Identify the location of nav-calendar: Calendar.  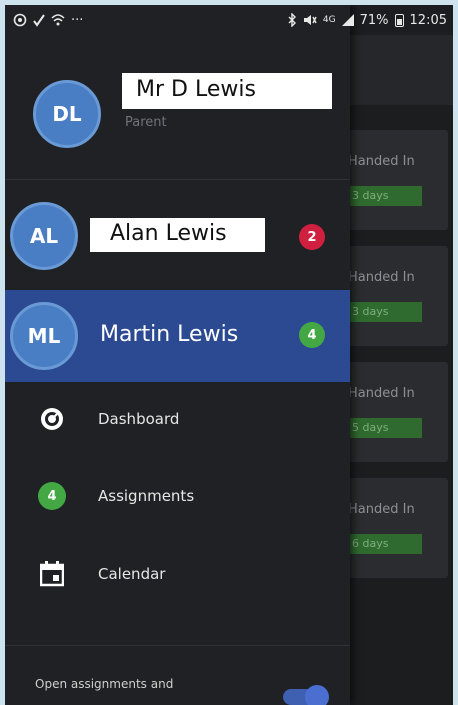
(177, 575).